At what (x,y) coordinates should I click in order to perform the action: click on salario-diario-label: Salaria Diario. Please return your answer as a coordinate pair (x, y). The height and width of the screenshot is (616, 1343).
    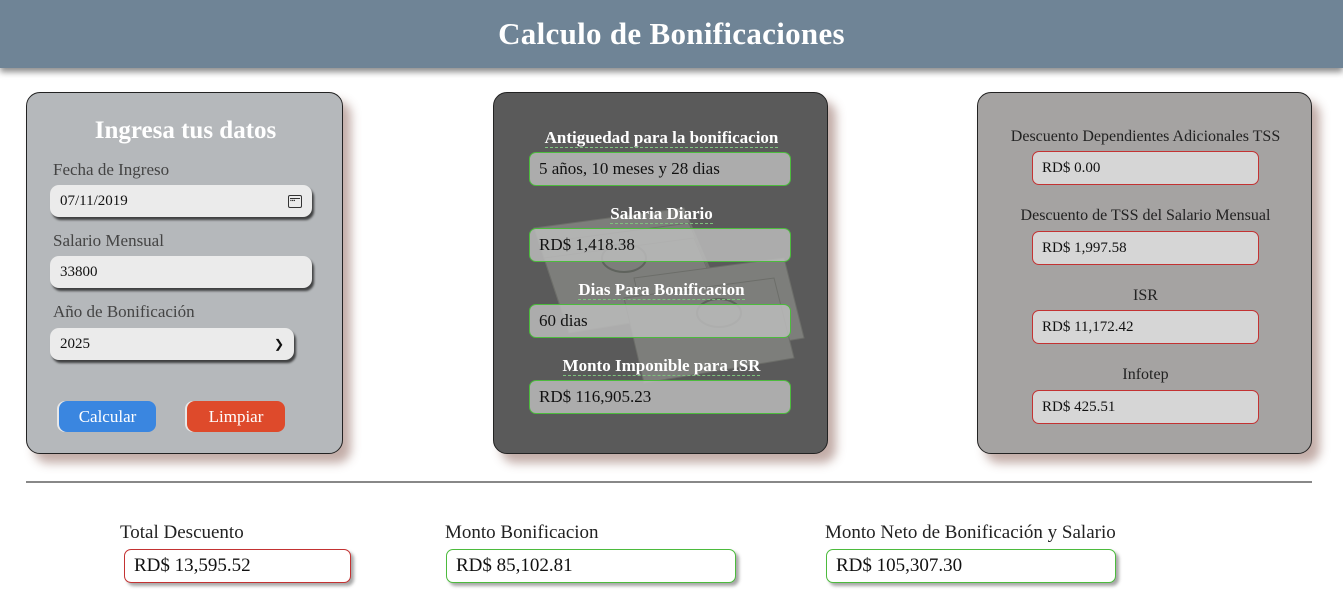
    Looking at the image, I should click on (661, 214).